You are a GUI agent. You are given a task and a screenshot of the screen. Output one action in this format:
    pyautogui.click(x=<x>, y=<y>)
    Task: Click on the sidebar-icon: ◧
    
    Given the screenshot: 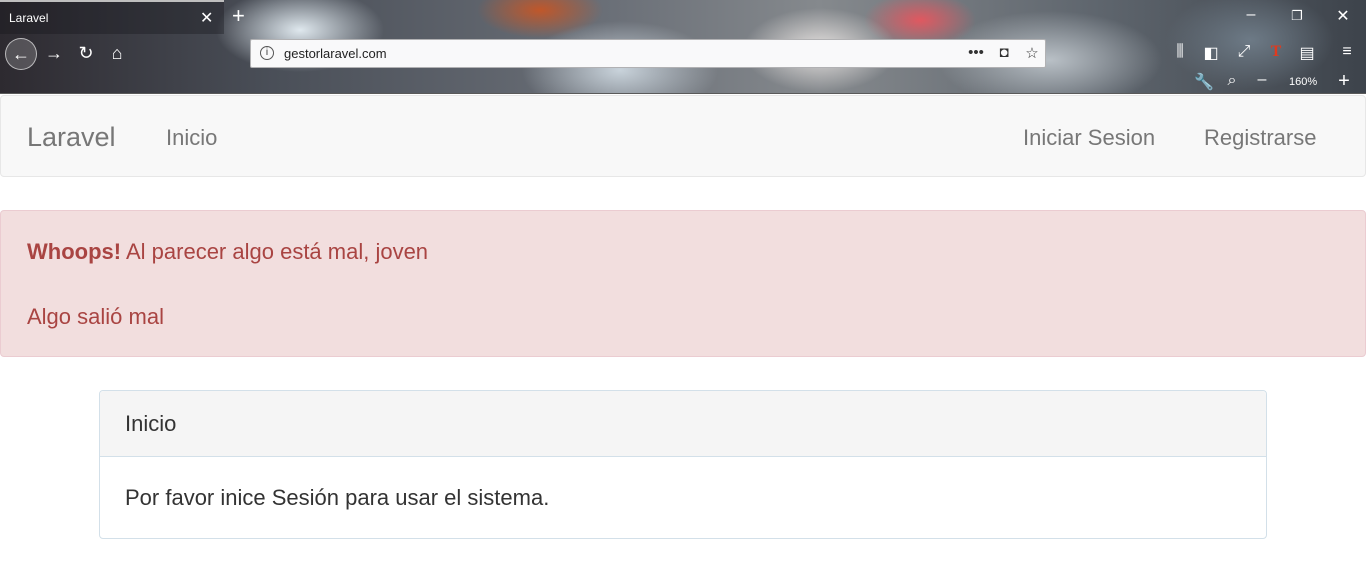 What is the action you would take?
    pyautogui.click(x=1211, y=53)
    